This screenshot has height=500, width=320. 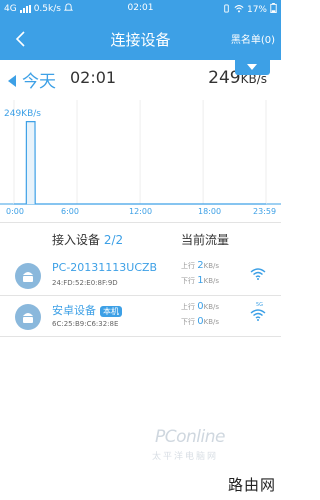 I want to click on watermark-site: 路由网, so click(x=251, y=485).